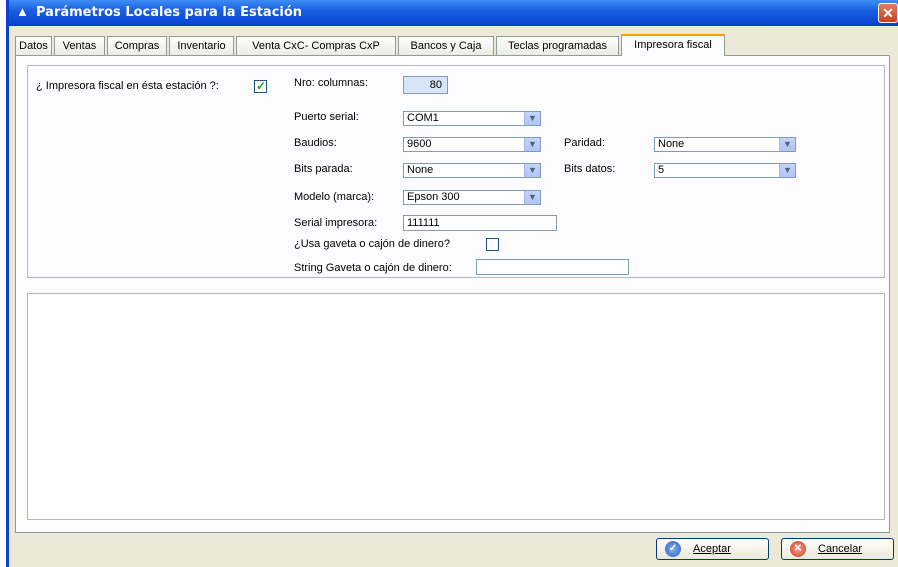 This screenshot has height=567, width=898. I want to click on bits-datos-label: Bits datos:, so click(590, 169).